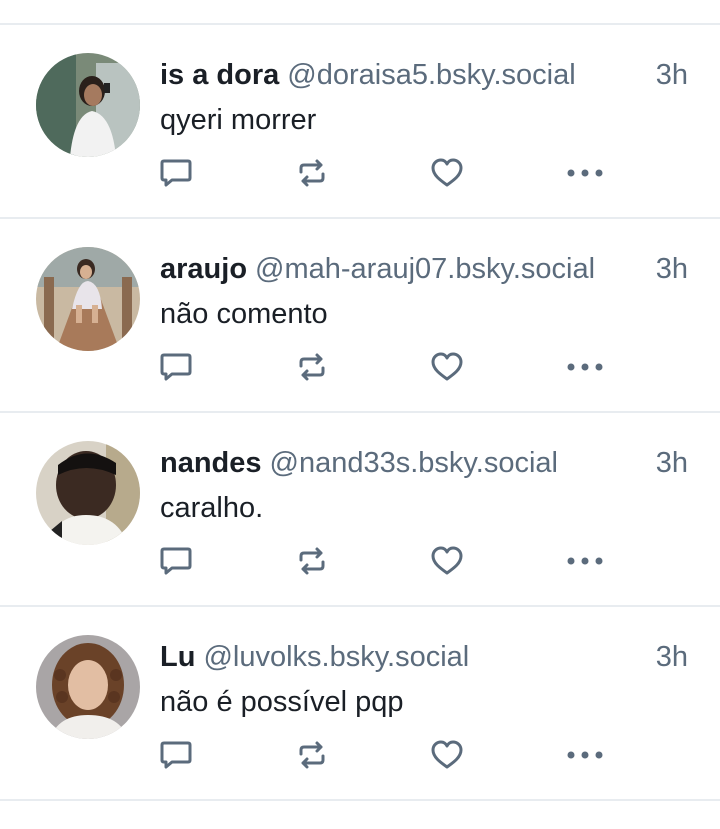  What do you see at coordinates (211, 463) in the screenshot?
I see `display-name: nandes` at bounding box center [211, 463].